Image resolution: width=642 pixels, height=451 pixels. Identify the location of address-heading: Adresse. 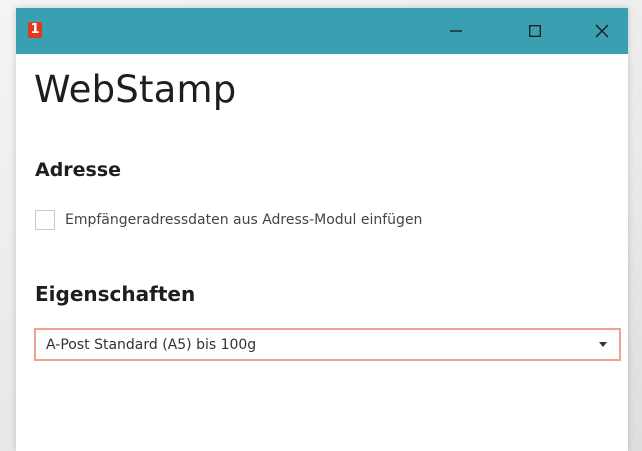
(78, 170).